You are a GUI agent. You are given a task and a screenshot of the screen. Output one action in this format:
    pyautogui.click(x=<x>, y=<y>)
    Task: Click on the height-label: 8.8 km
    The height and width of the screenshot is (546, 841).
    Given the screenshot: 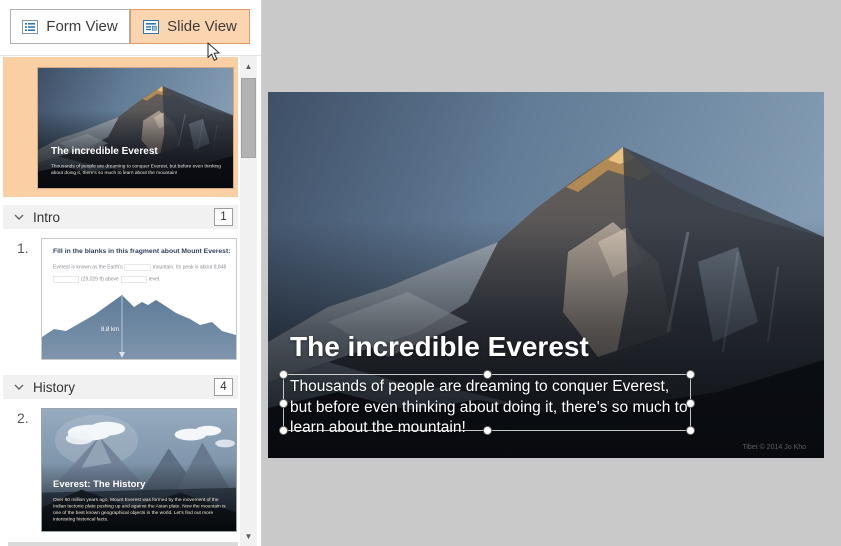 What is the action you would take?
    pyautogui.click(x=110, y=330)
    